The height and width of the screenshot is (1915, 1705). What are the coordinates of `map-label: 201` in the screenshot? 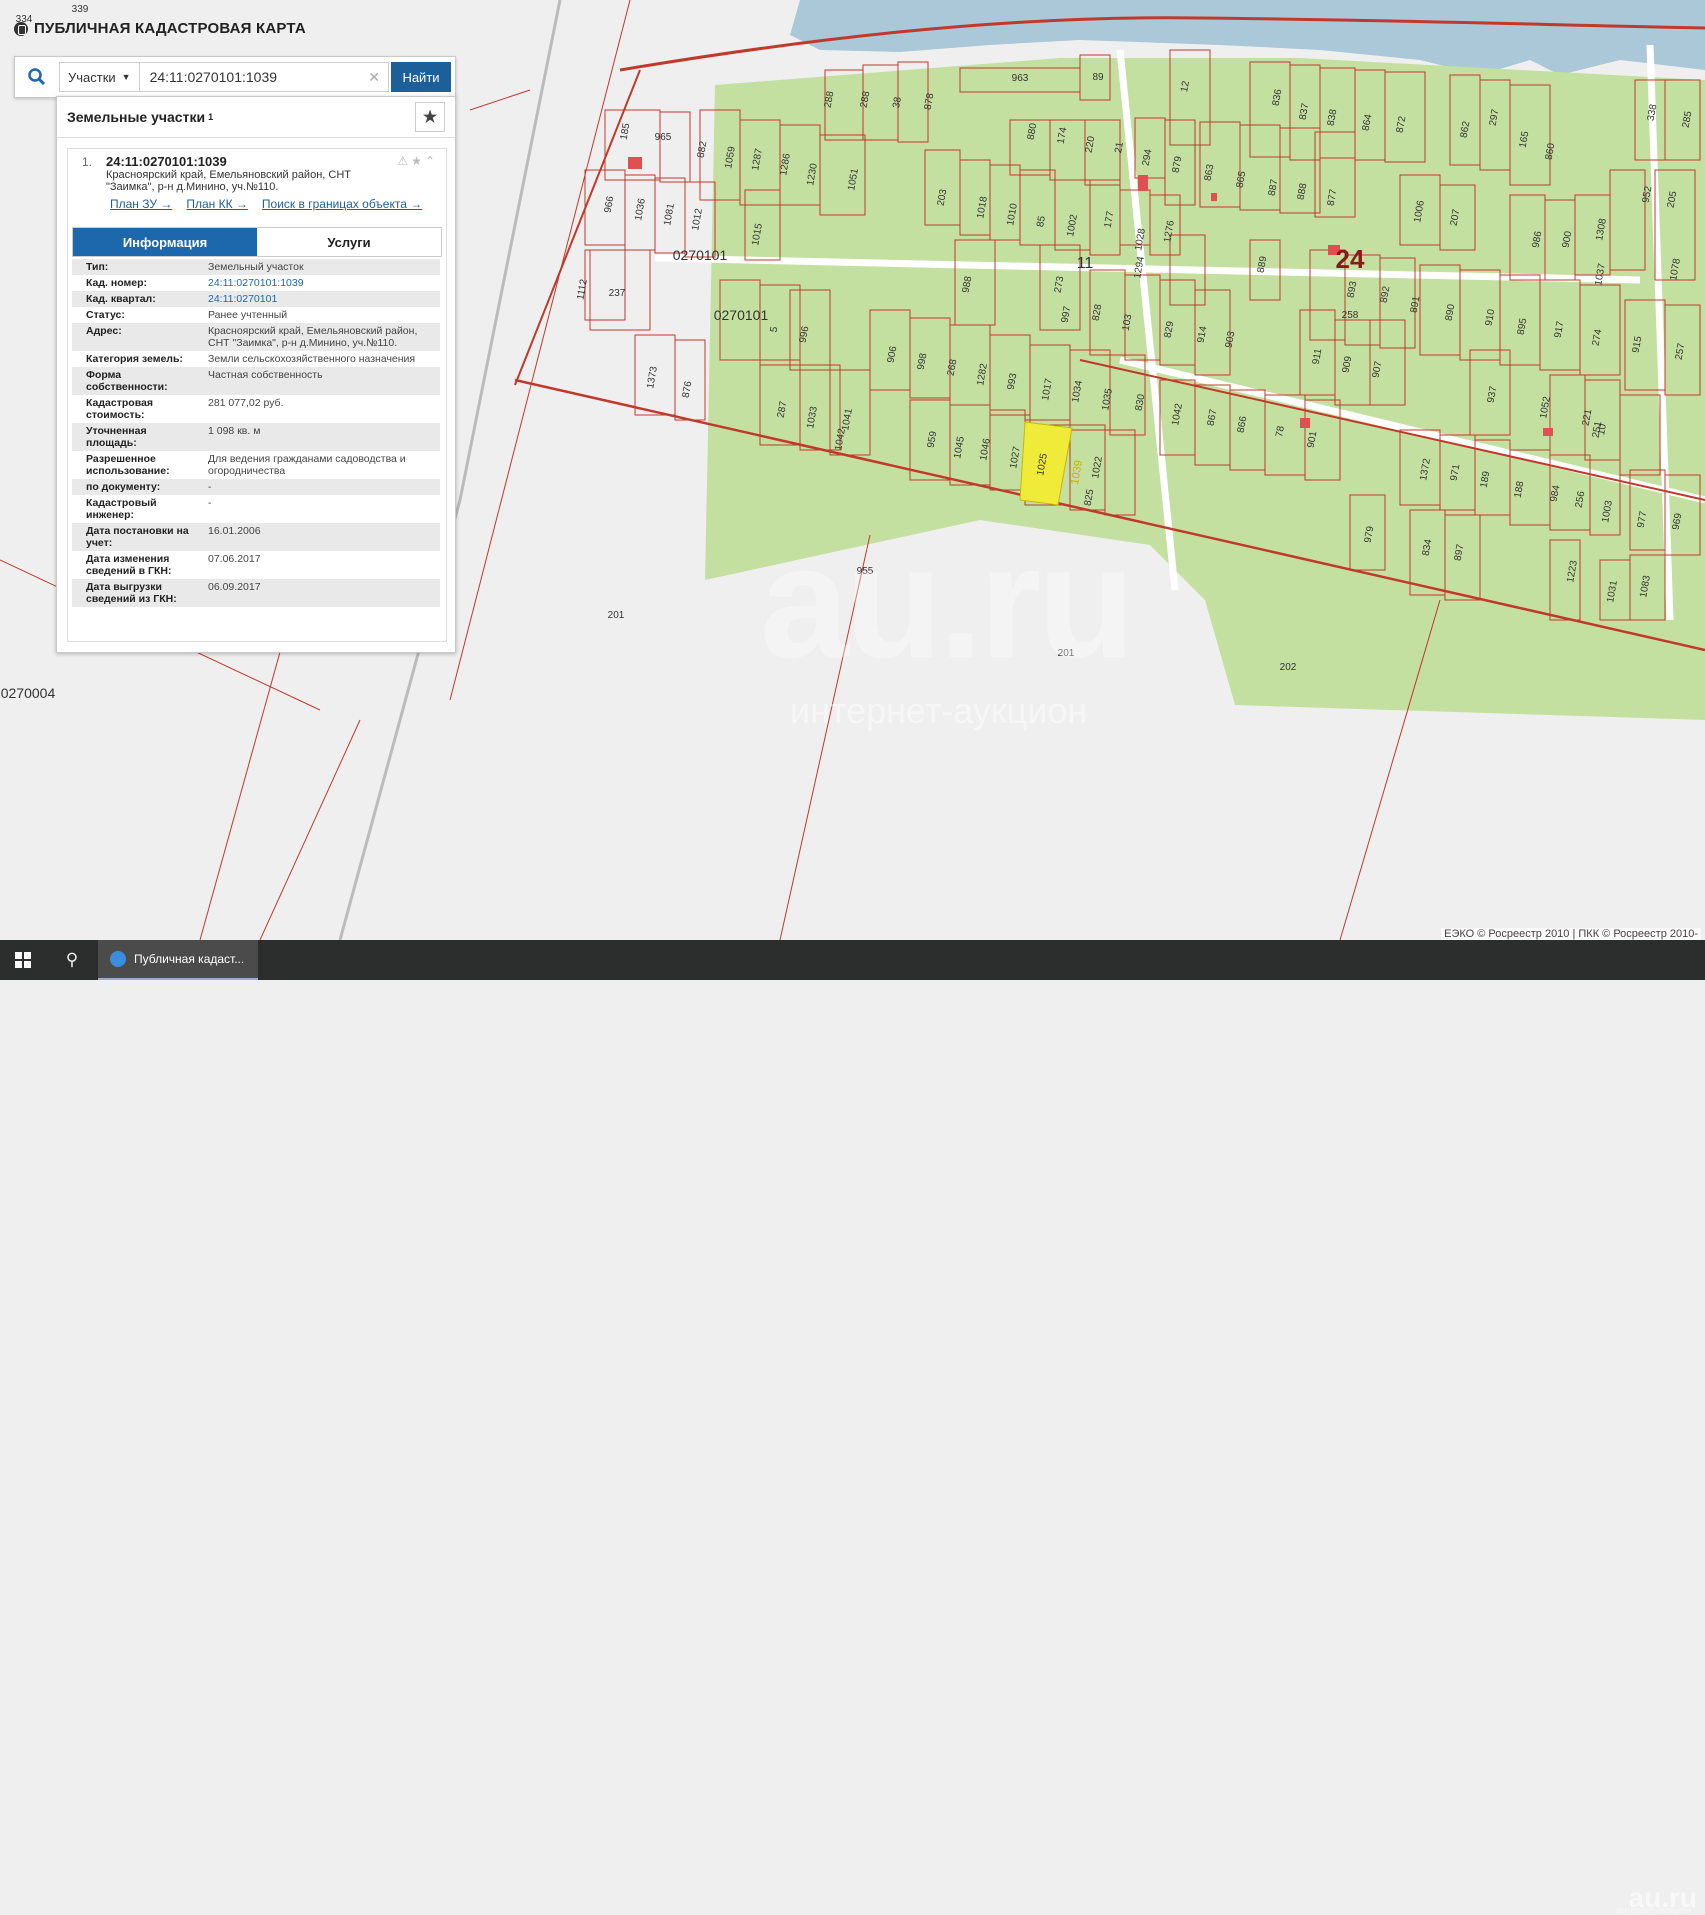 It's located at (616, 615).